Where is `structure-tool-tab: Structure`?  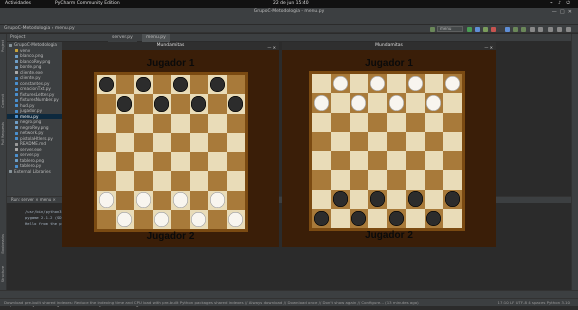
structure-tool-tab: Structure is located at coordinates (3, 274).